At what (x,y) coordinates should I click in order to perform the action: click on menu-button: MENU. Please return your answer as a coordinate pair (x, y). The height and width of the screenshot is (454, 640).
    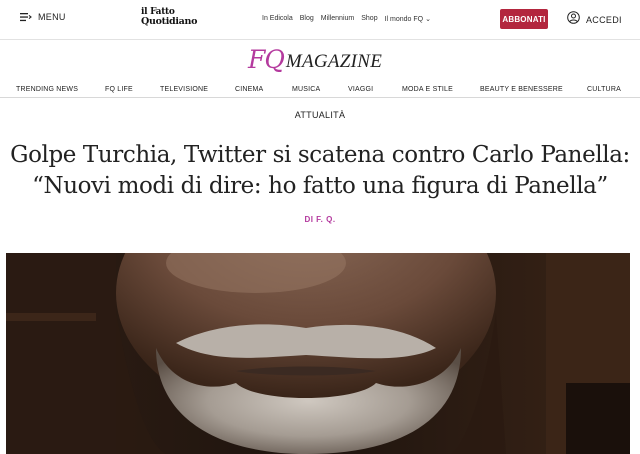
    Looking at the image, I should click on (43, 17).